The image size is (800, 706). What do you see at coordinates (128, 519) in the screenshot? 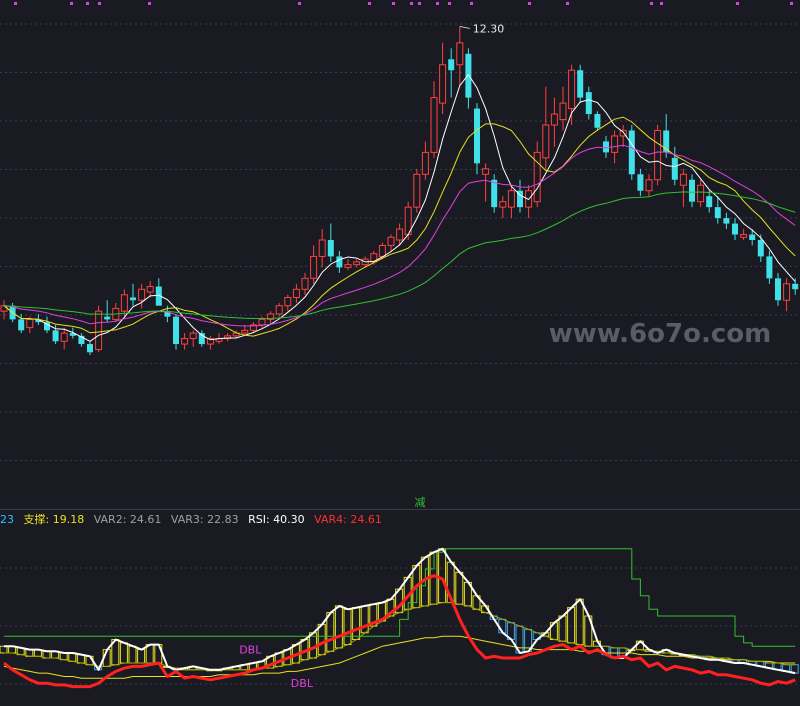
I see `header-var2: VAR2: 24.61` at bounding box center [128, 519].